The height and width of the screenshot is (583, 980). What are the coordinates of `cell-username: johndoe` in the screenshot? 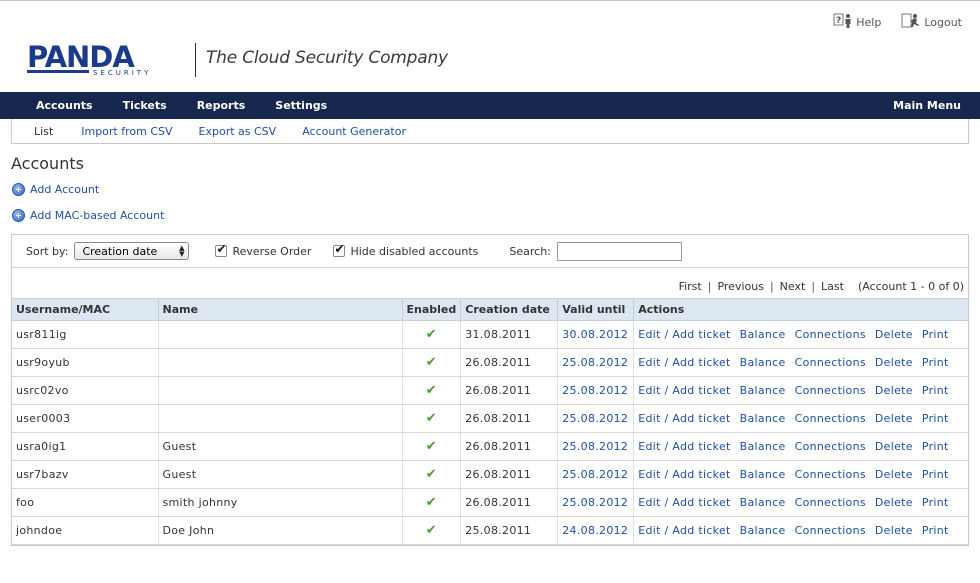 It's located at (85, 530).